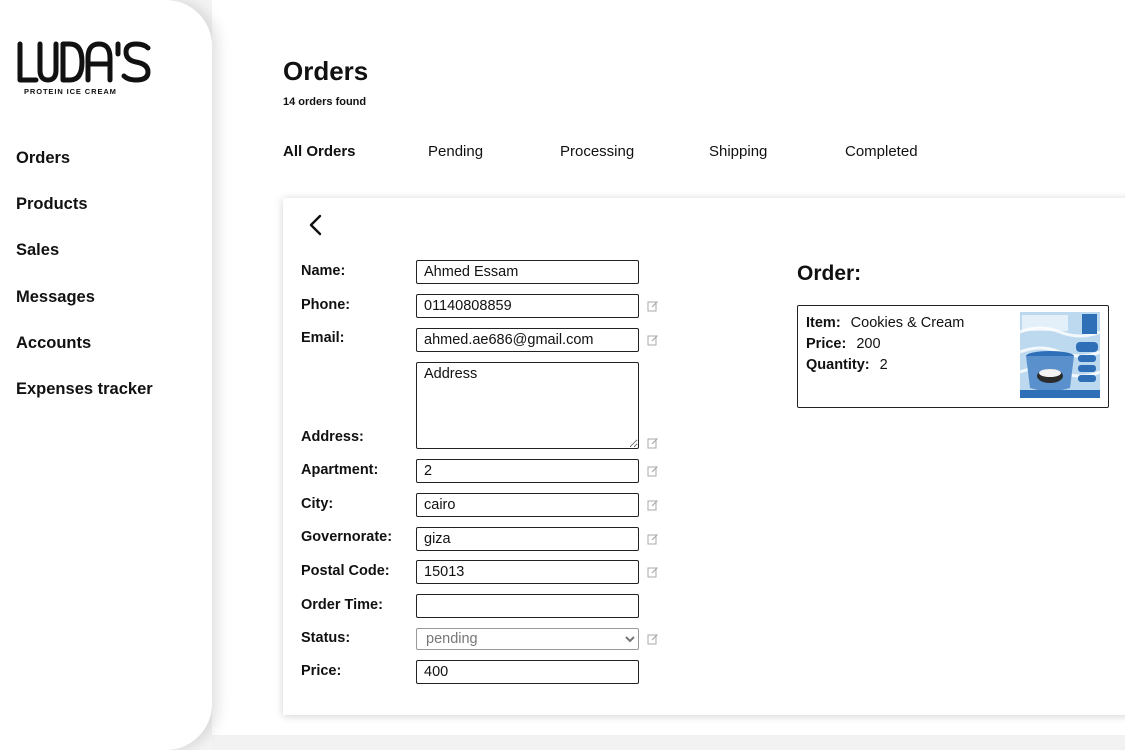 The height and width of the screenshot is (750, 1125). I want to click on postal-code-label: Postal Code:, so click(345, 571).